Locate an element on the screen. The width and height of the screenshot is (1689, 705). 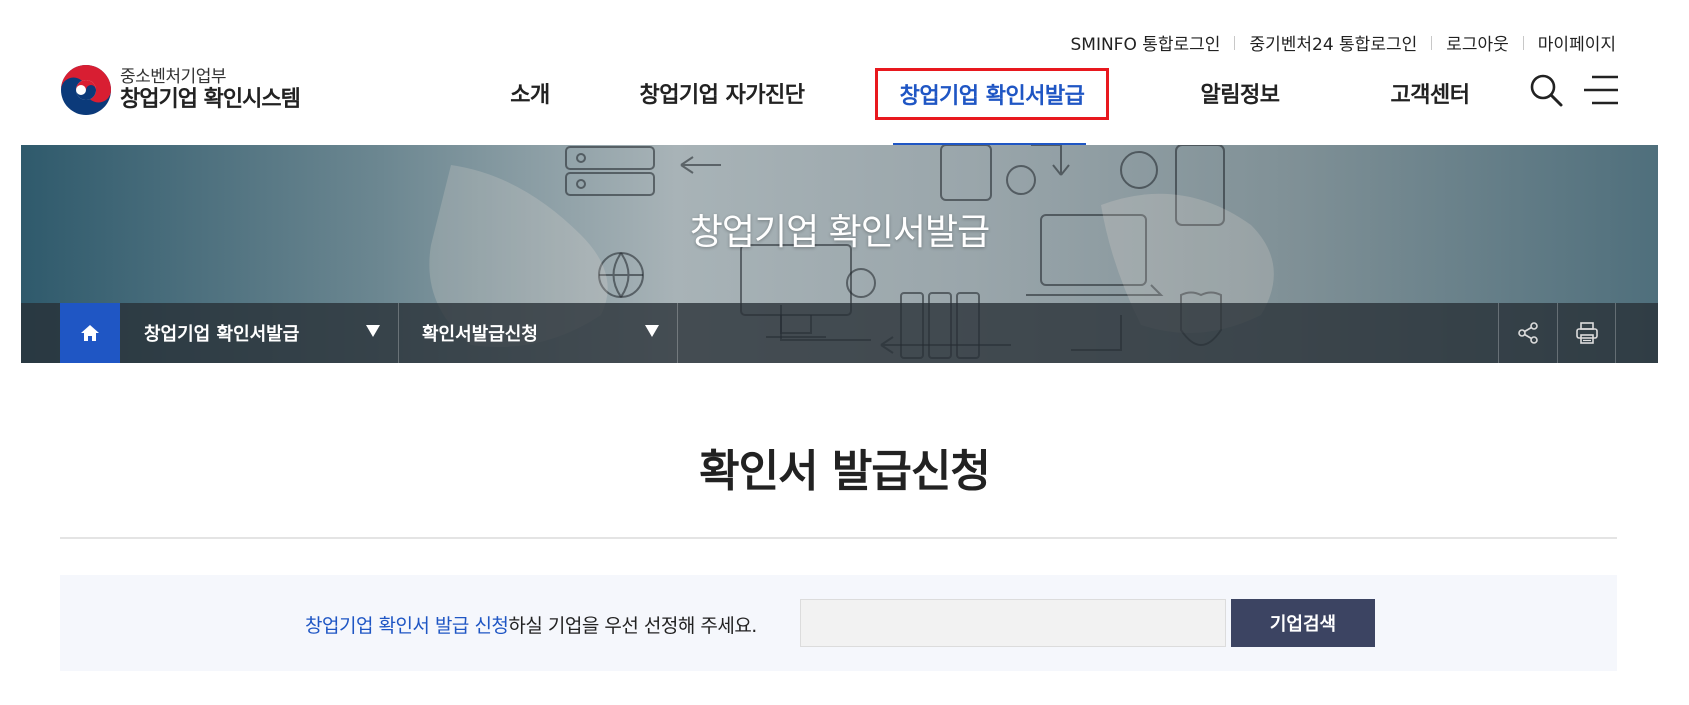
page-title: 확인서 발급신청 is located at coordinates (845, 471).